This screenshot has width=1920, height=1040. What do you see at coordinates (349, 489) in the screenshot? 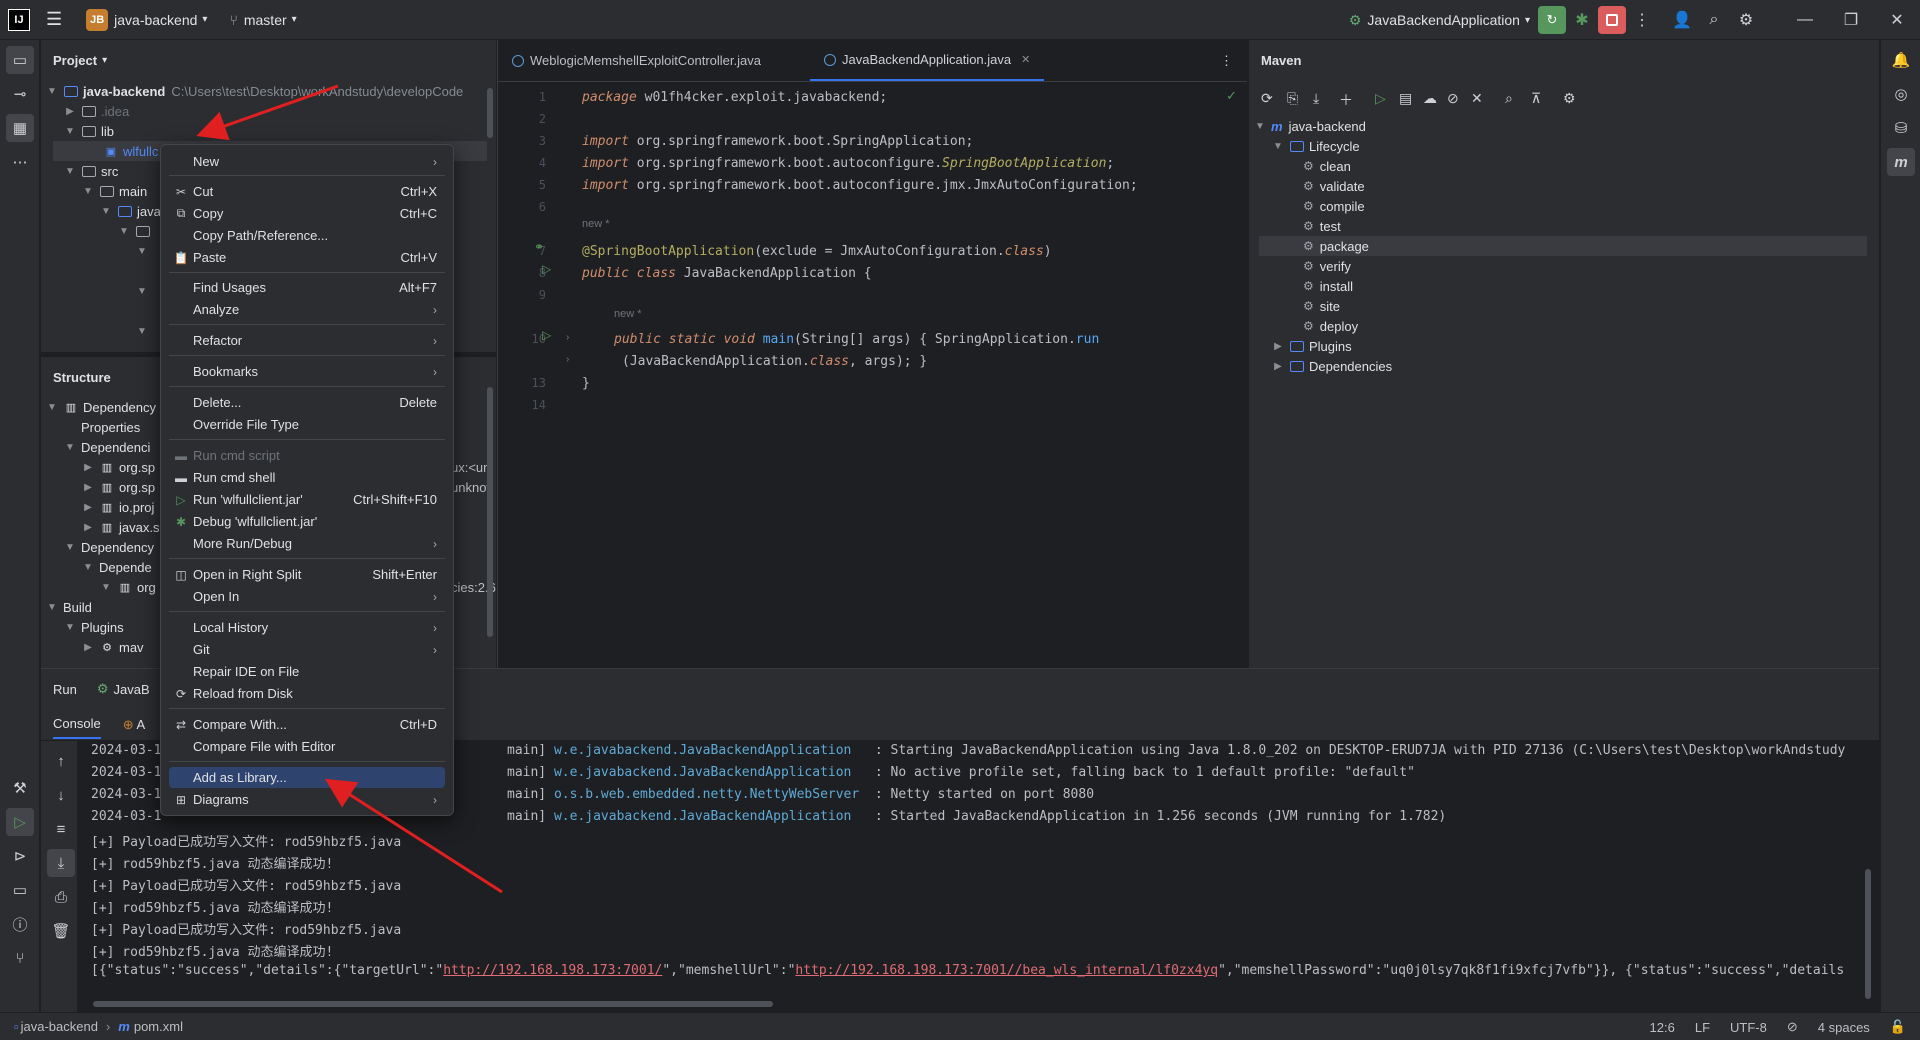
I see `annotation-arrows` at bounding box center [349, 489].